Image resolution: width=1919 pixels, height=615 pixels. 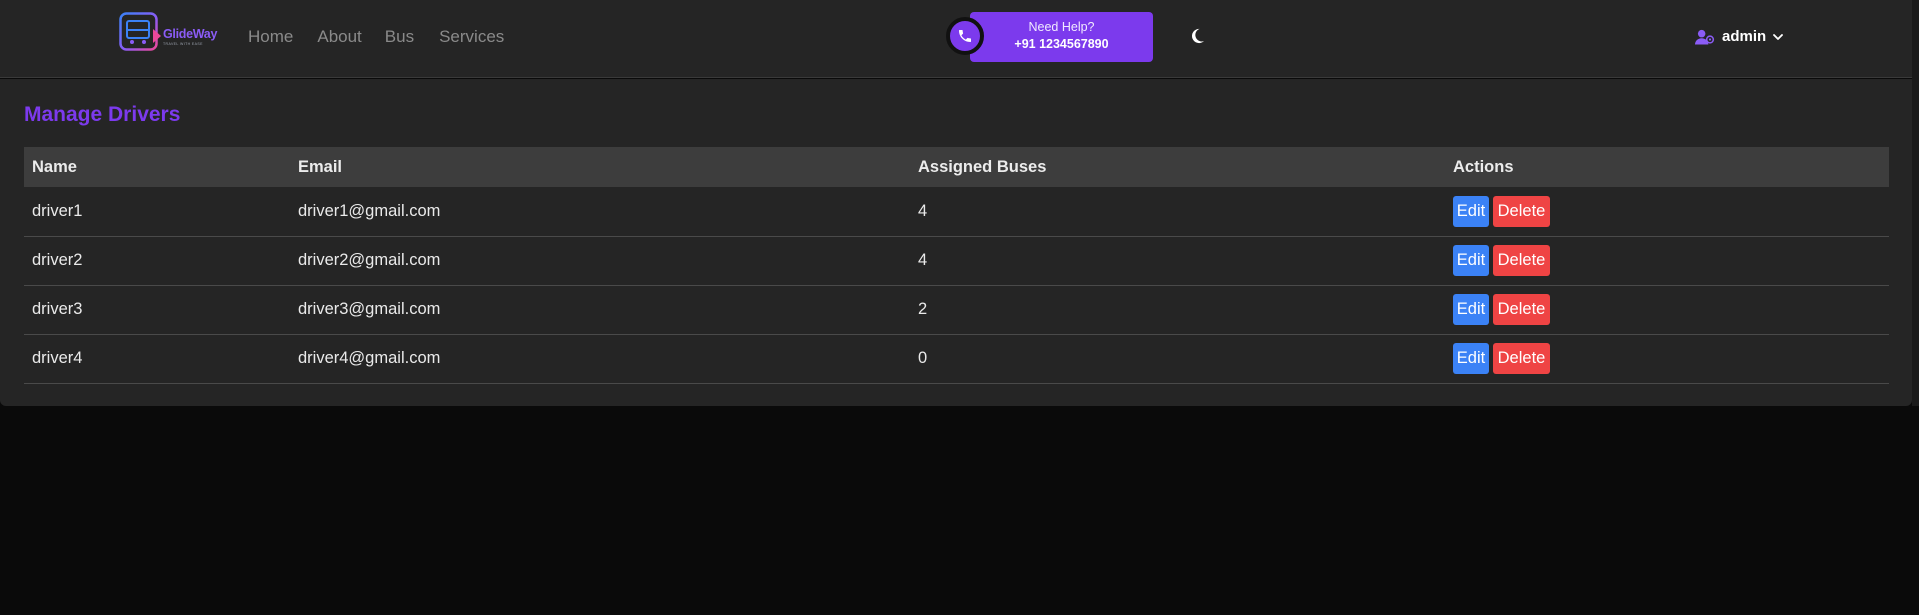 I want to click on column-header-name: Name, so click(x=54, y=166).